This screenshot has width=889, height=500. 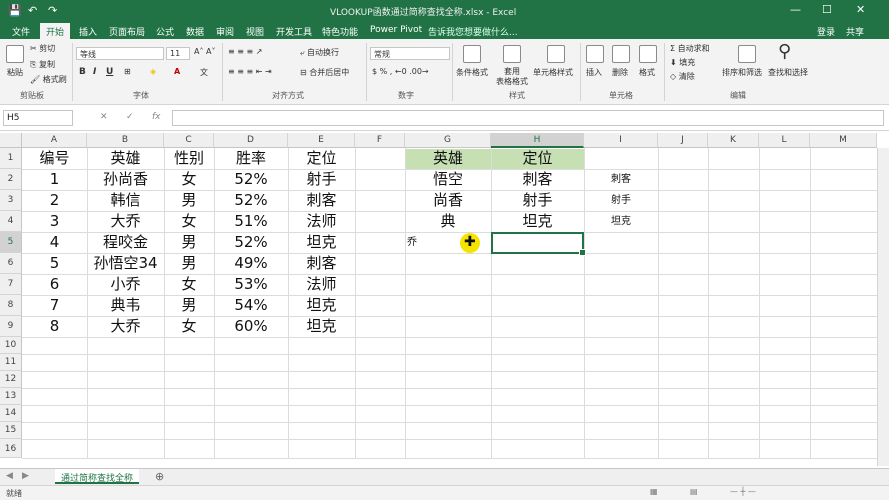 What do you see at coordinates (410, 53) in the screenshot?
I see `number-format-select: 常规` at bounding box center [410, 53].